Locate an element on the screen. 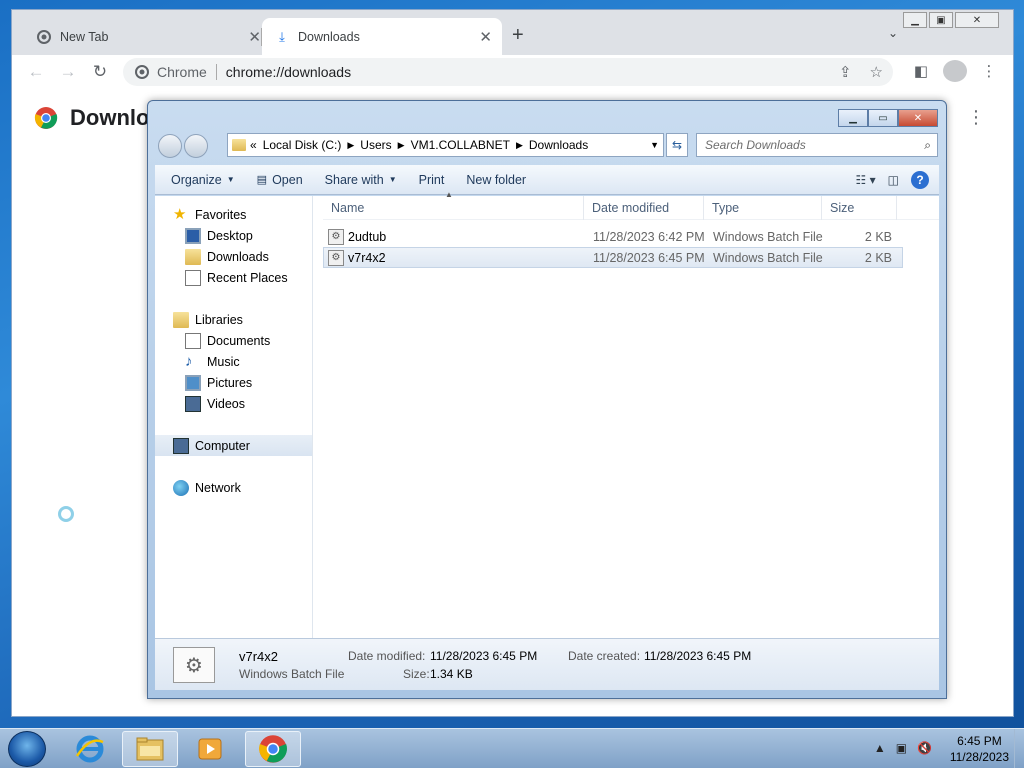  profile-avatar-icon is located at coordinates (955, 71).